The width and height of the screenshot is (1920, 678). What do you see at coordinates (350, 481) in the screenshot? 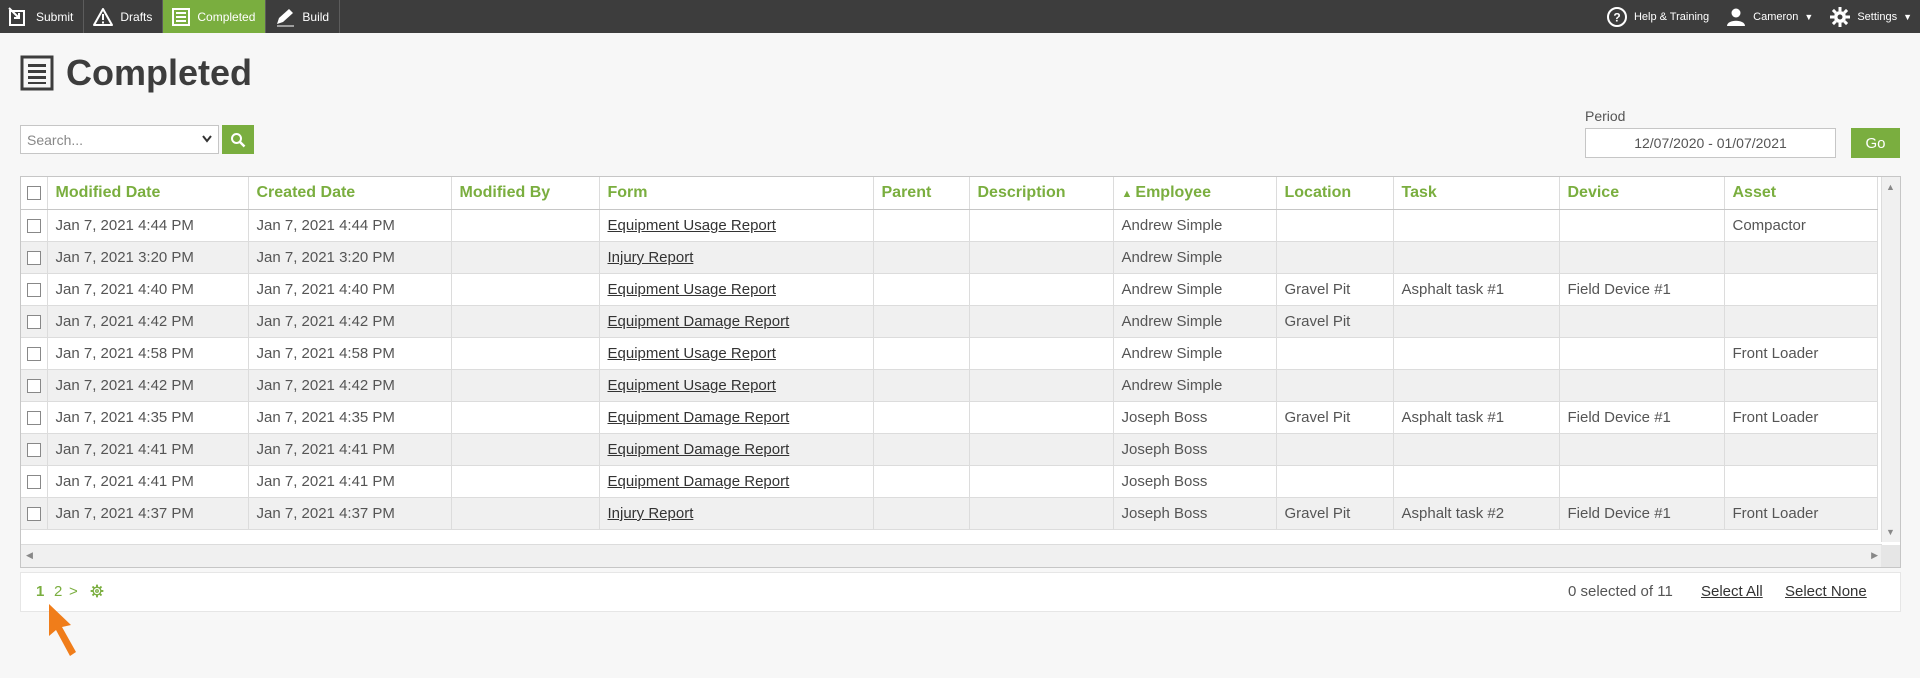
I see `cell-created-date: Jan 7, 2021 4:41 PM` at bounding box center [350, 481].